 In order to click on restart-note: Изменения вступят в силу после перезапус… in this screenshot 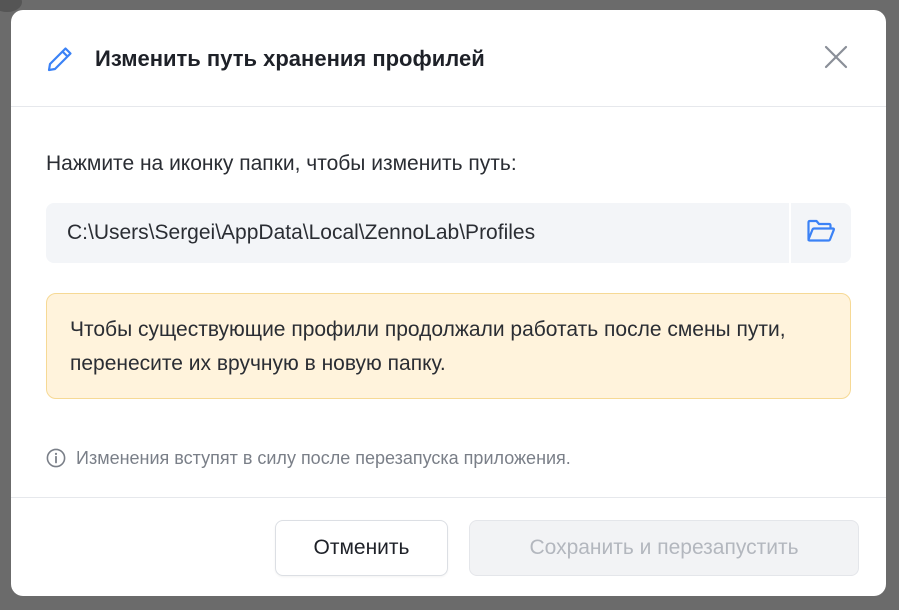, I will do `click(308, 458)`.